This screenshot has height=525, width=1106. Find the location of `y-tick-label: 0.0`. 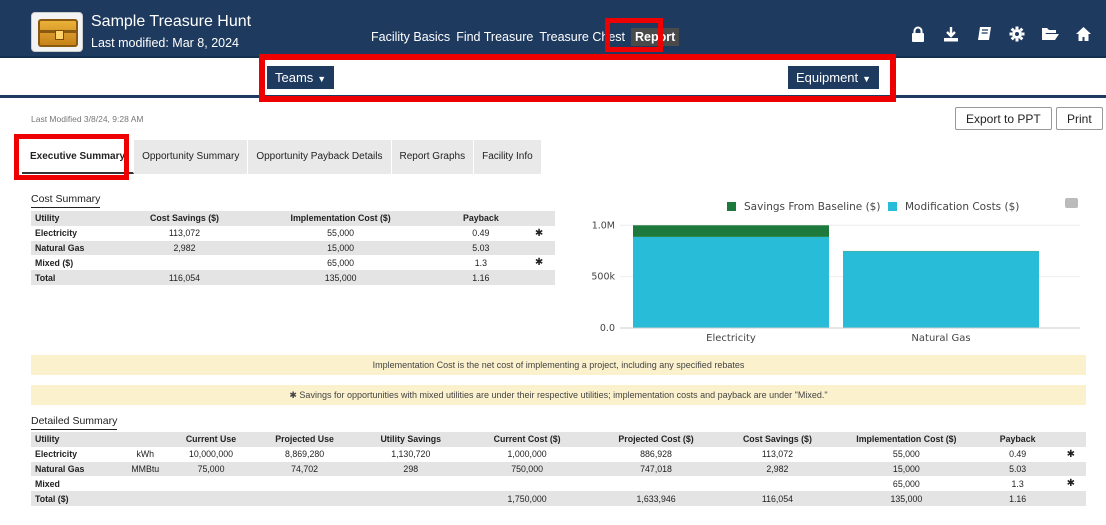

y-tick-label: 0.0 is located at coordinates (607, 328).